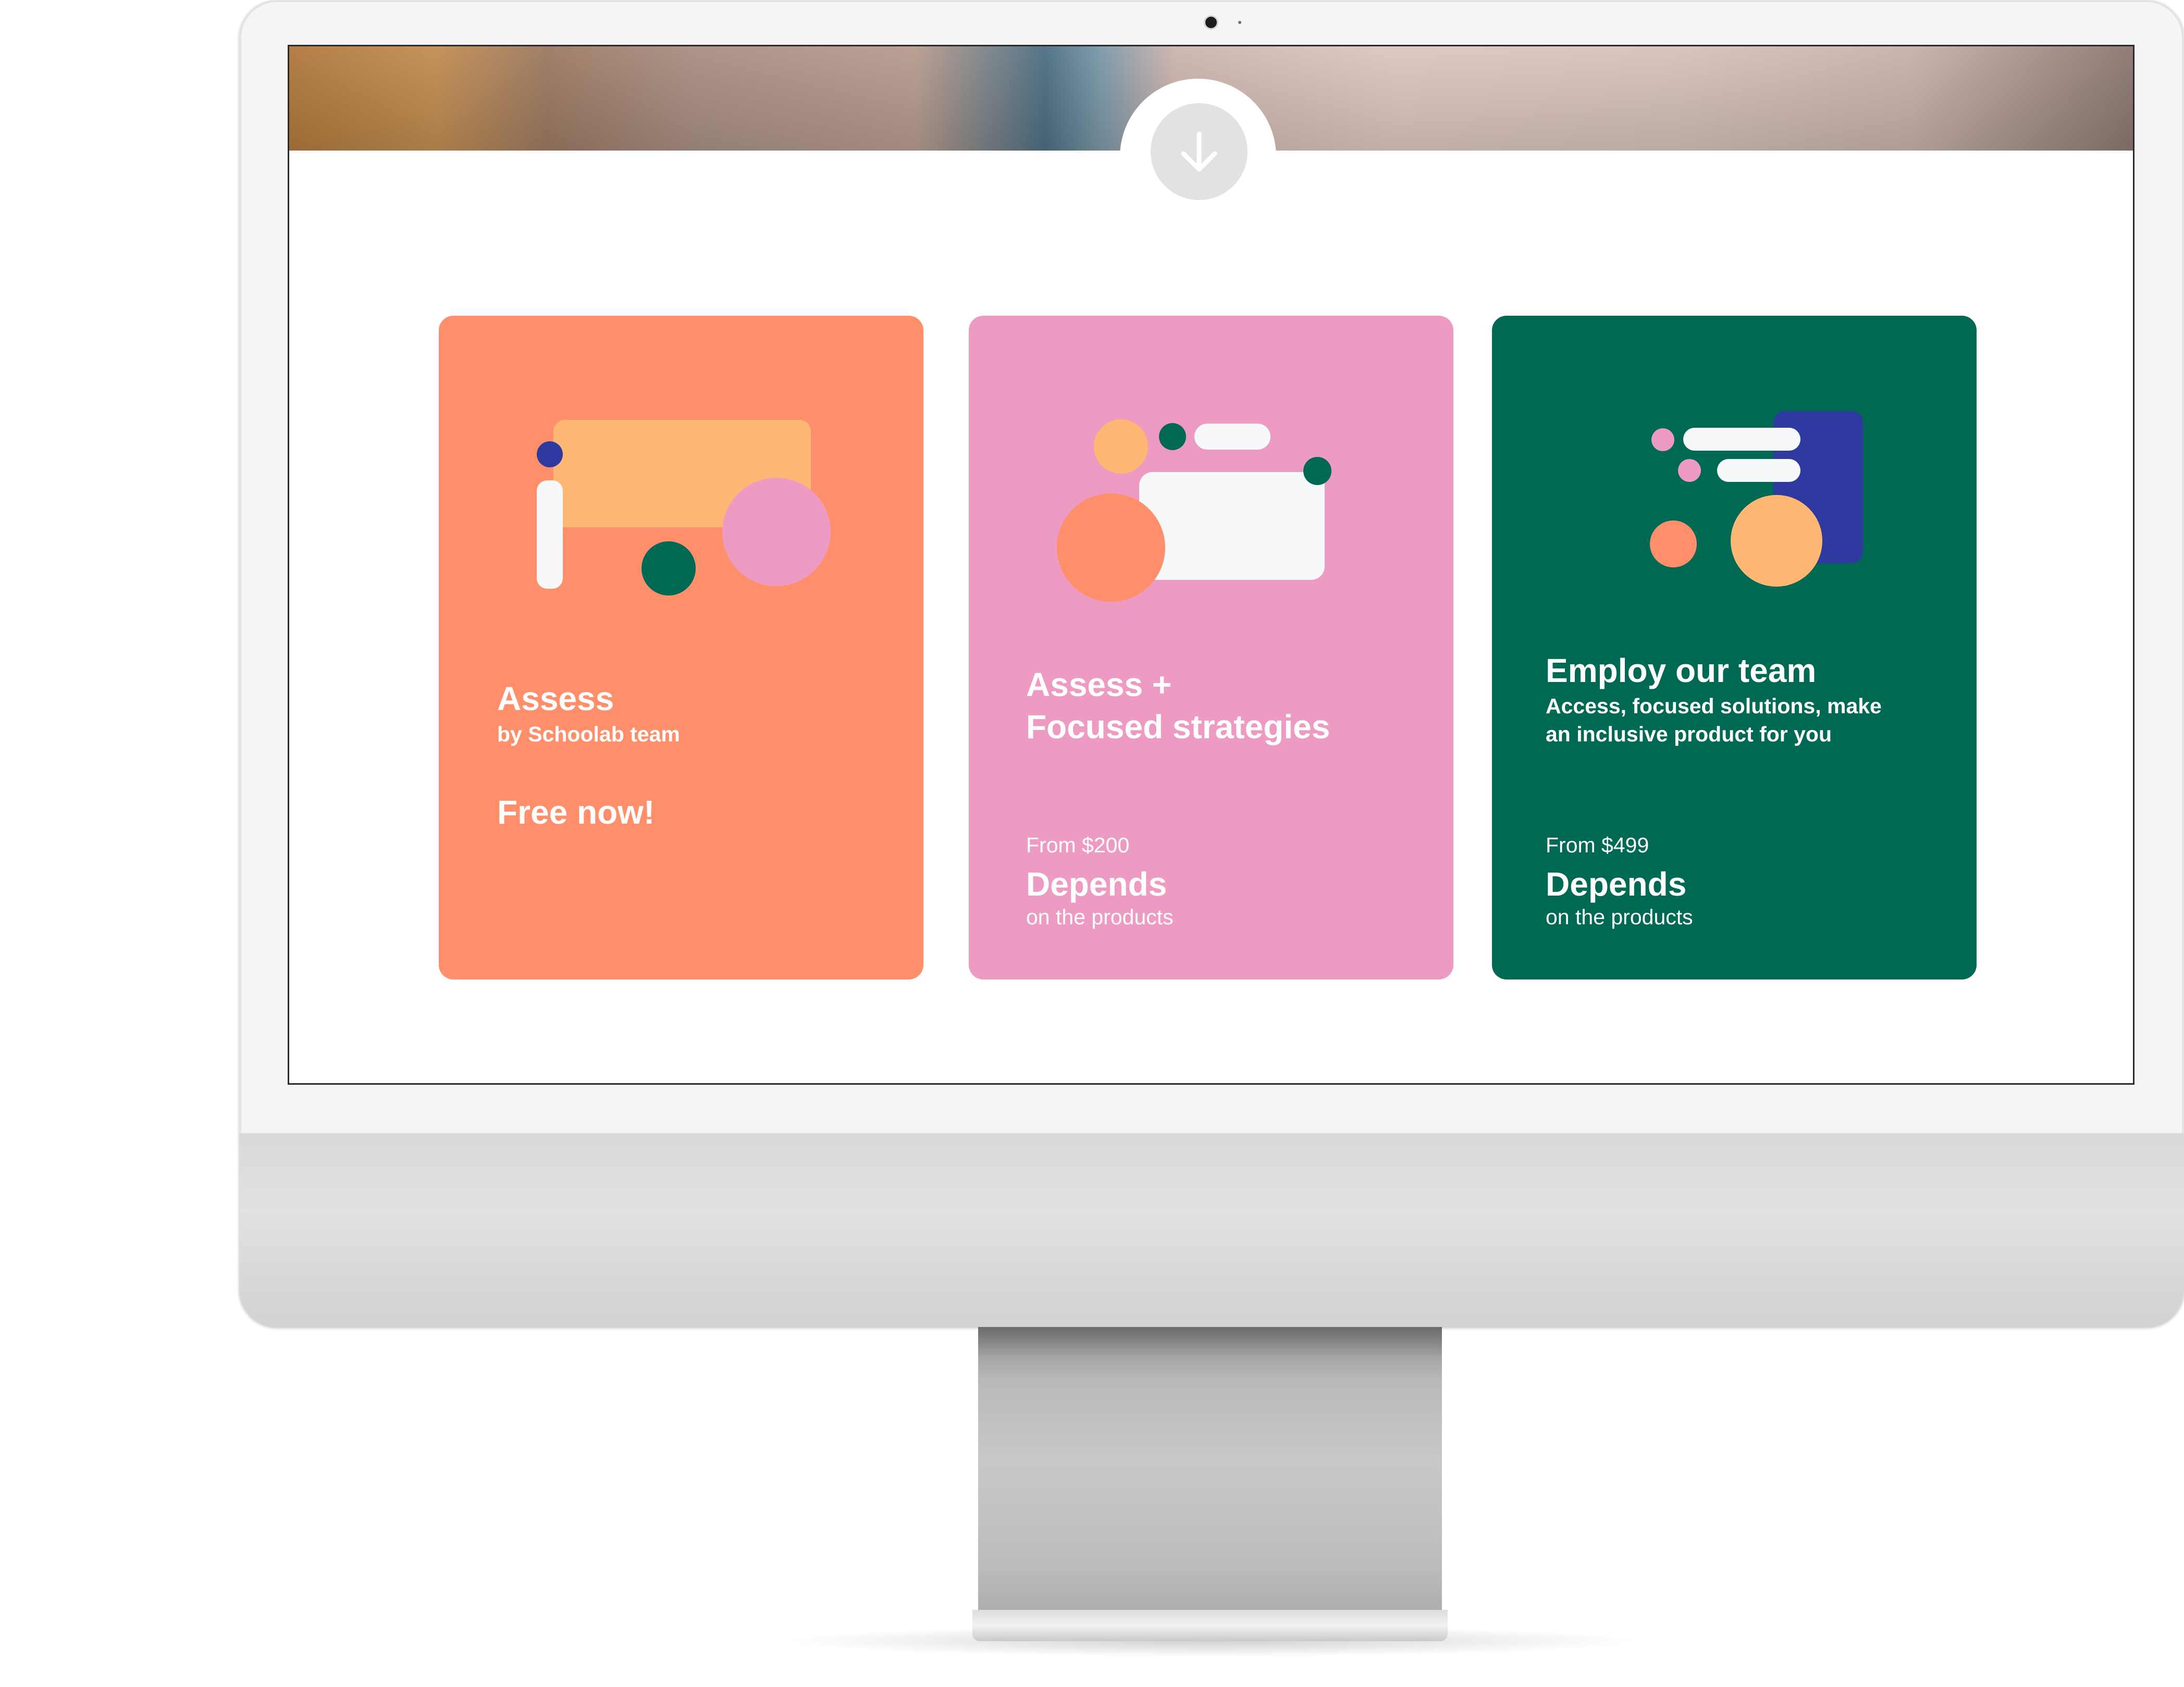 The image size is (2184, 1687). I want to click on card-price-from: From $200, so click(1078, 845).